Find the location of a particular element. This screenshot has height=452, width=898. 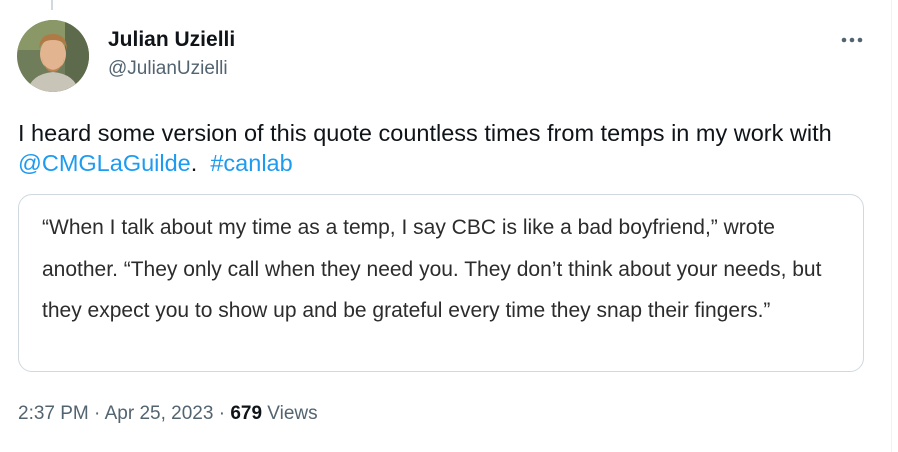

avatar is located at coordinates (53, 56).